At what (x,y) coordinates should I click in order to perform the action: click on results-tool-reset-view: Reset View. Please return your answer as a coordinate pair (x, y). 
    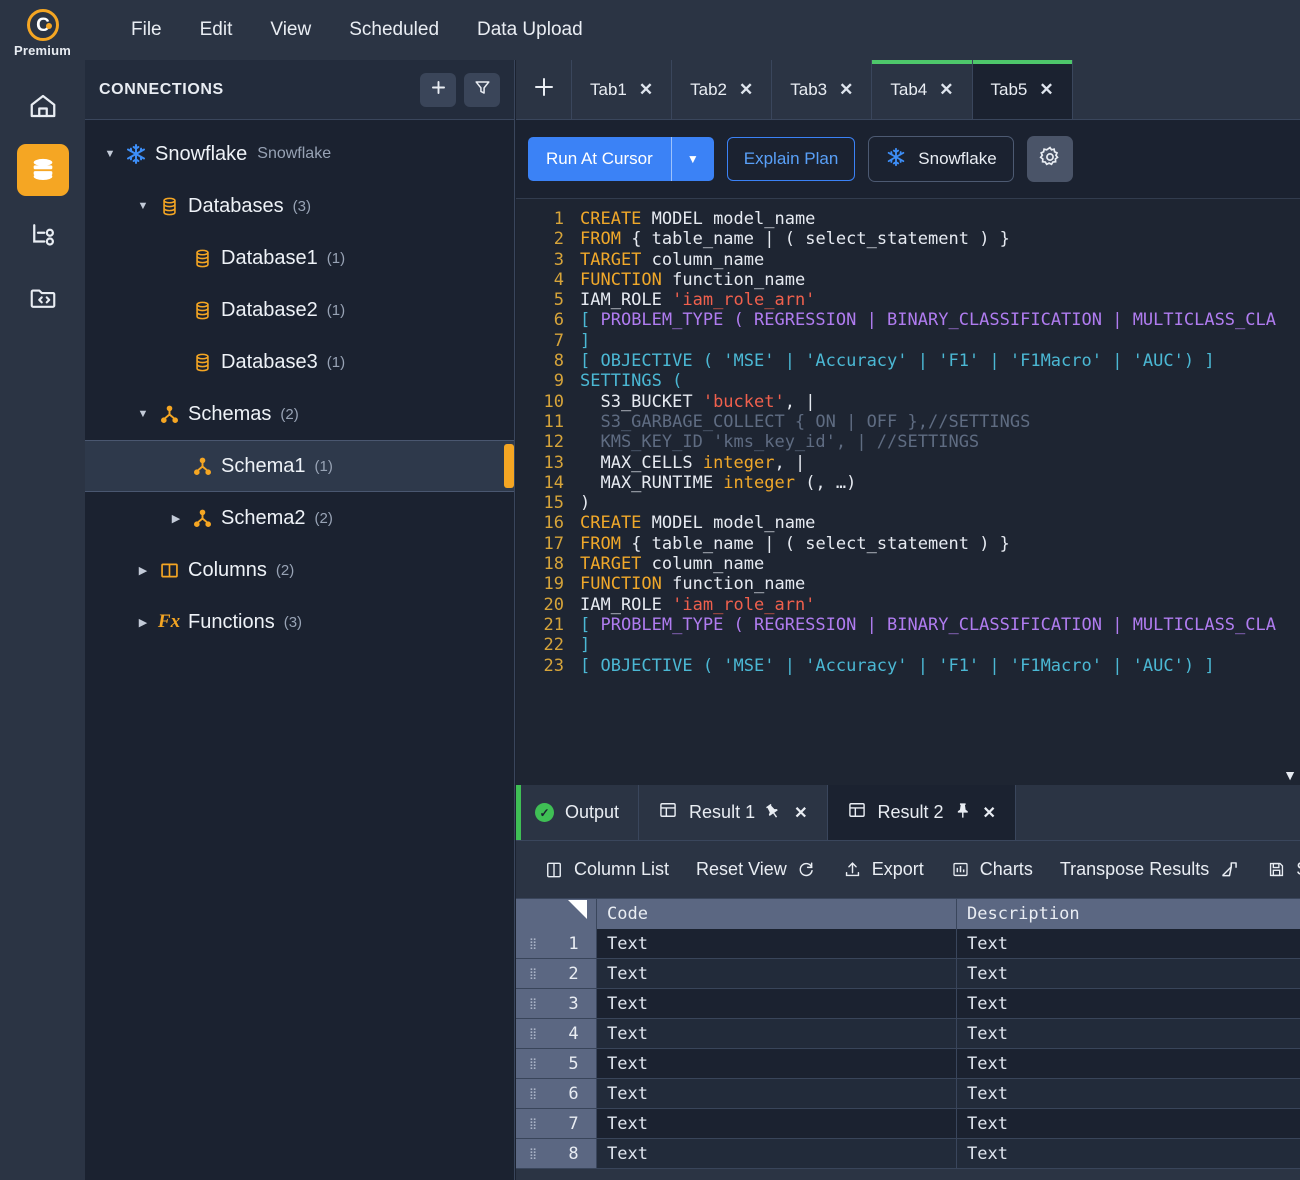
    Looking at the image, I should click on (756, 869).